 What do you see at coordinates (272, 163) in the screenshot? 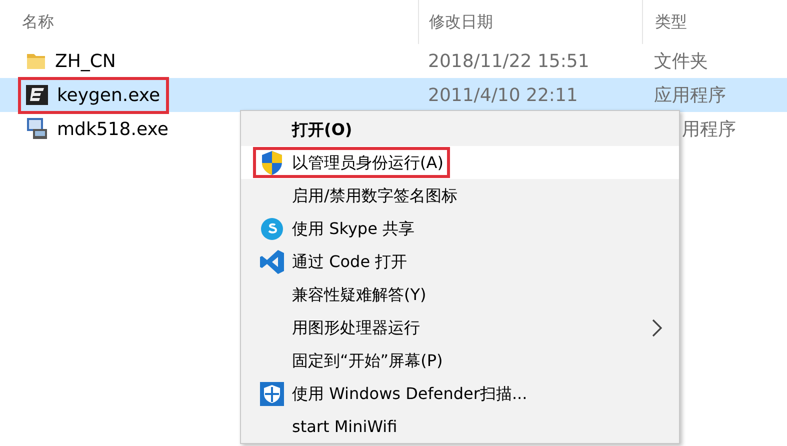
I see `shield-icon` at bounding box center [272, 163].